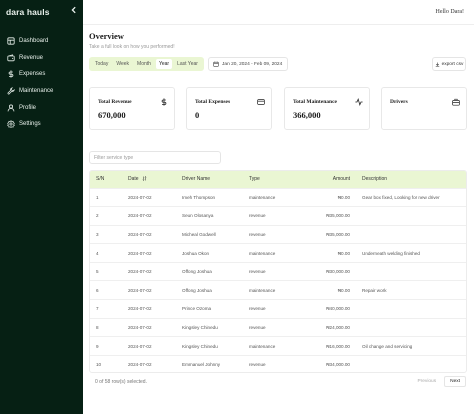 The image size is (474, 414). Describe the element at coordinates (338, 365) in the screenshot. I see `cell-amount: ₦34,000.00` at that location.